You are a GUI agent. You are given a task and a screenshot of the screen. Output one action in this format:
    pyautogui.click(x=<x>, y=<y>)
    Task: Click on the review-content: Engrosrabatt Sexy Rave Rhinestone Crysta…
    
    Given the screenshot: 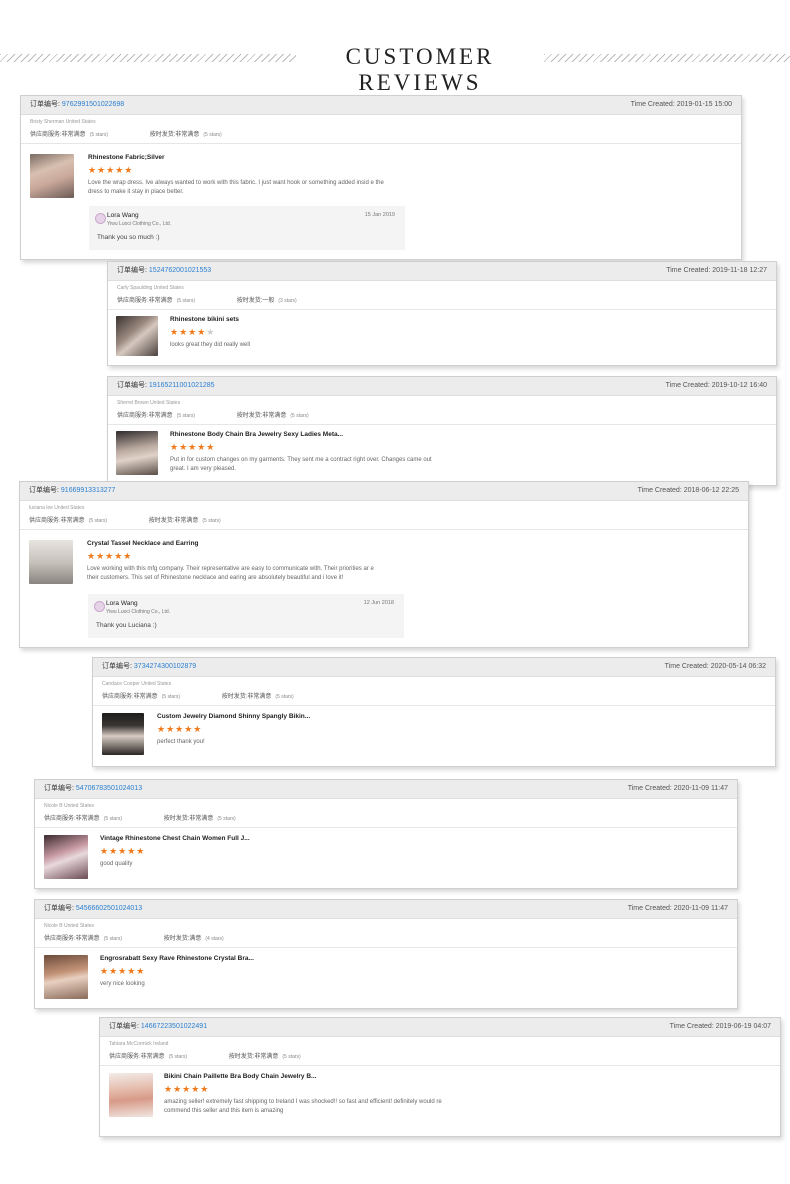 What is the action you would take?
    pyautogui.click(x=250, y=972)
    